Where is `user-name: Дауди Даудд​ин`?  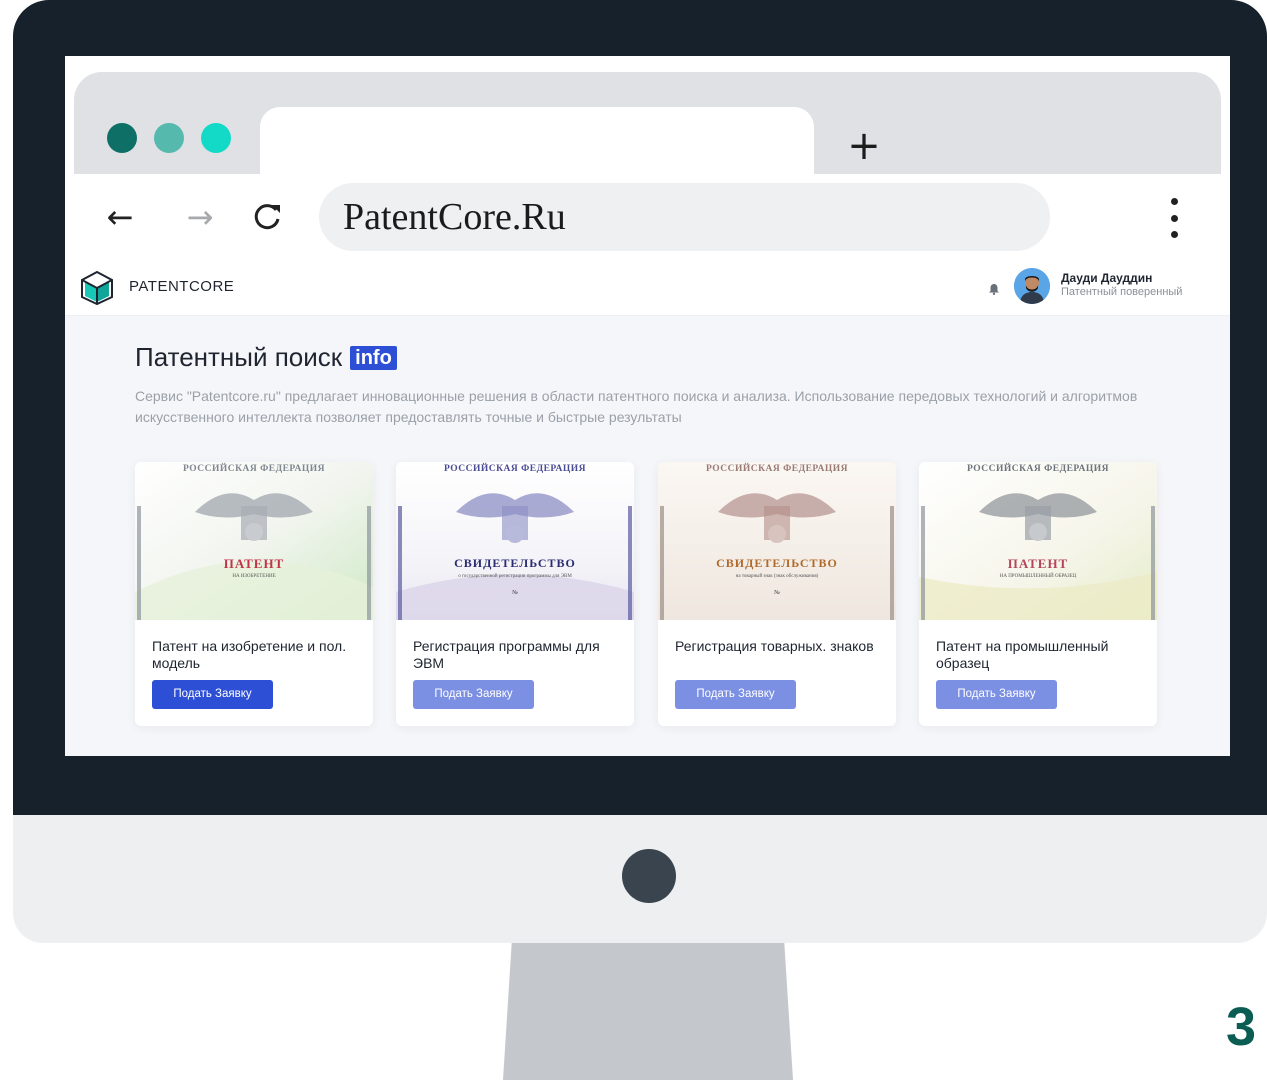 user-name: Дауди Даудд​ин is located at coordinates (1106, 278).